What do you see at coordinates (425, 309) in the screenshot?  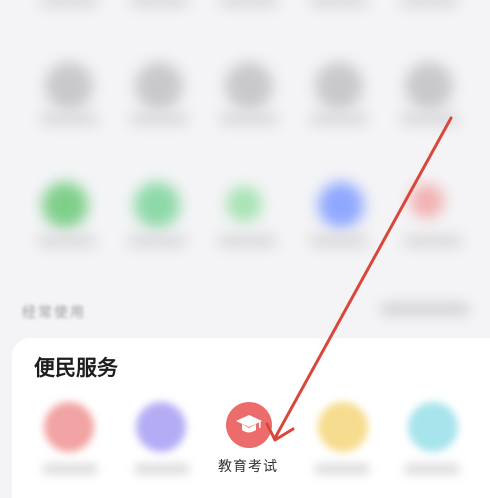 I see `blurred-more-link` at bounding box center [425, 309].